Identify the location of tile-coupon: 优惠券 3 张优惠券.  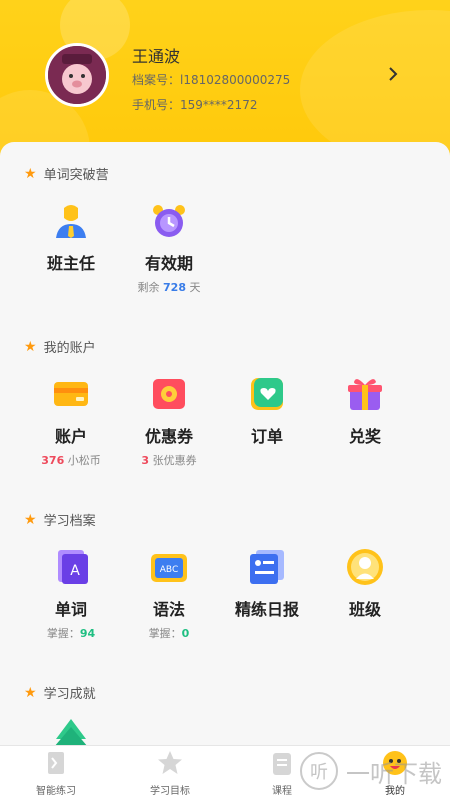
(169, 421).